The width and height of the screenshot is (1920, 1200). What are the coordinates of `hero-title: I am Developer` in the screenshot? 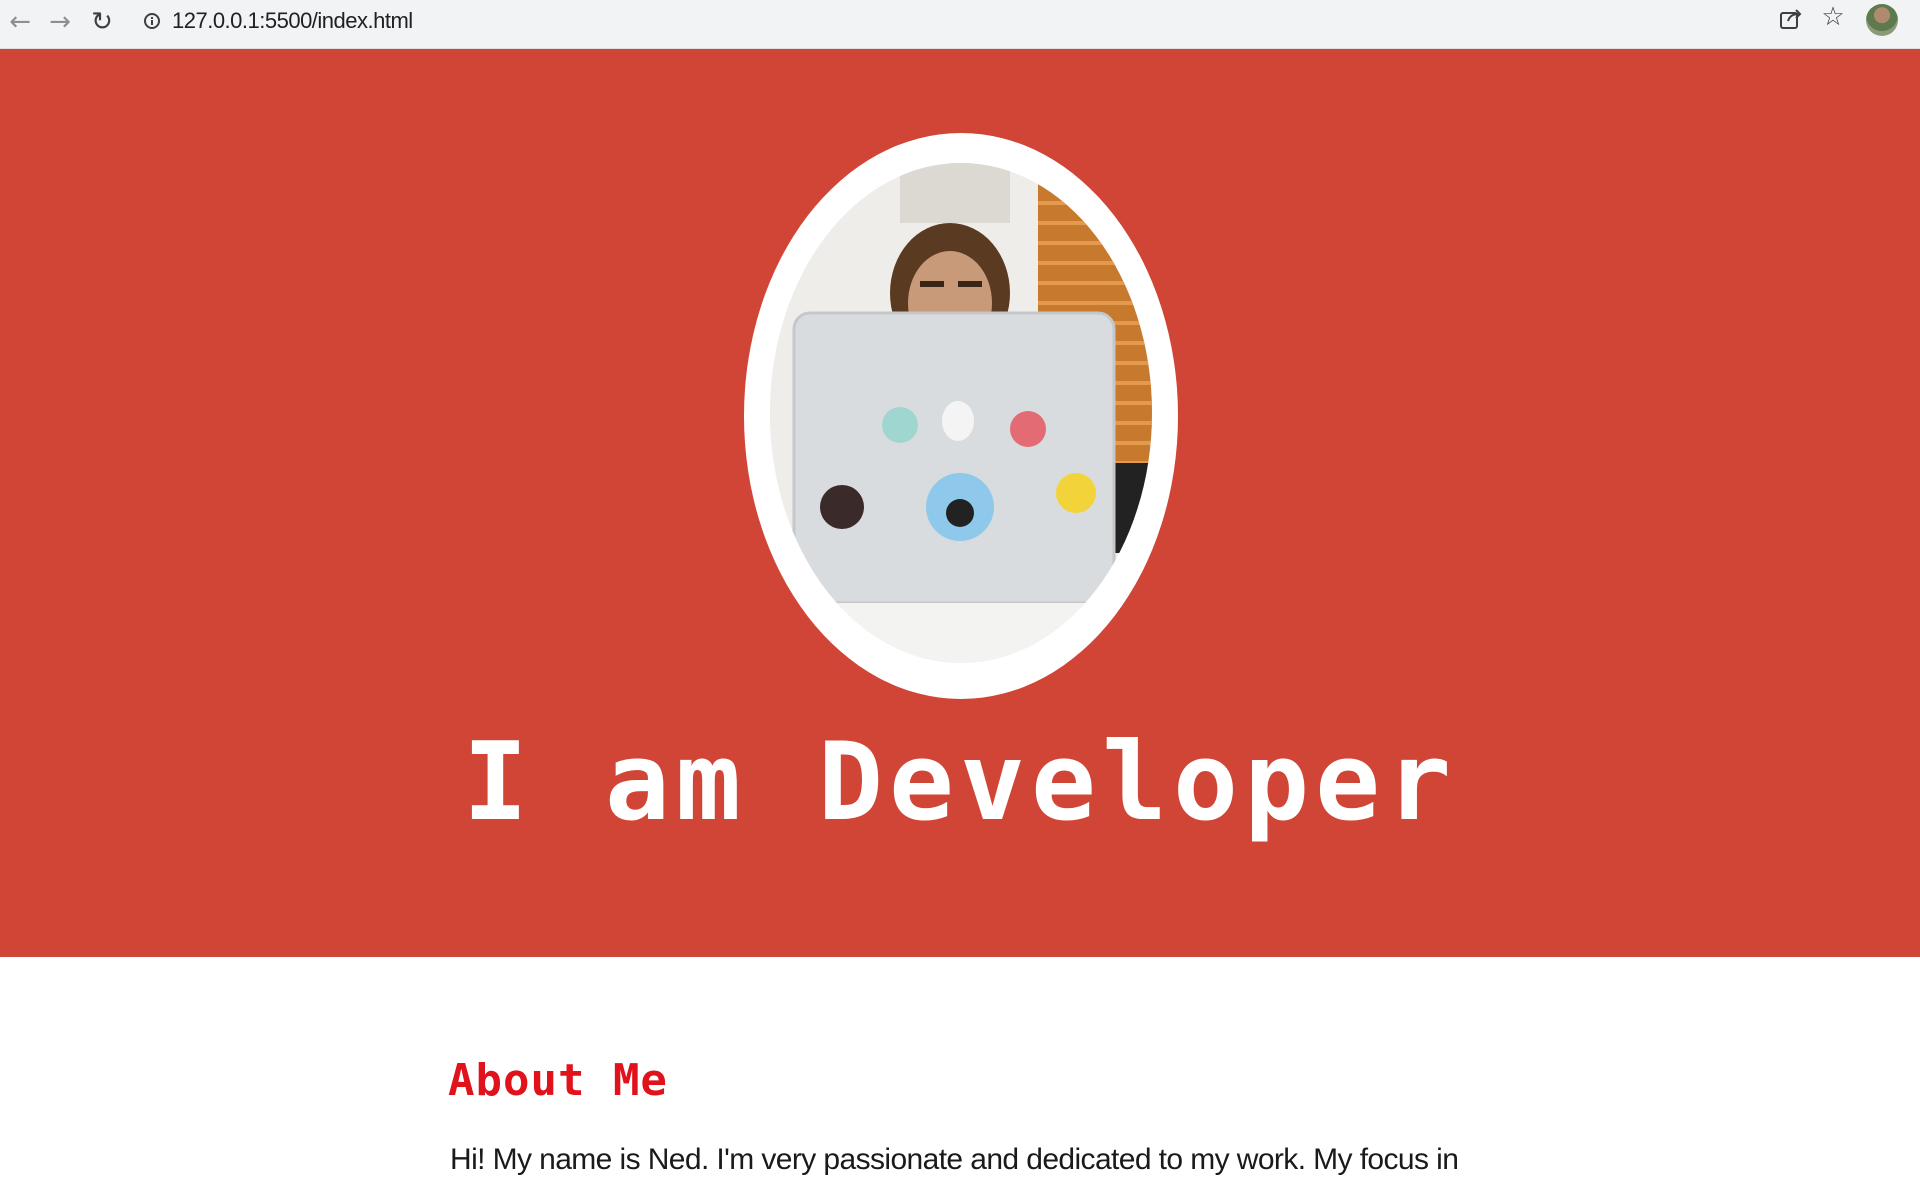 It's located at (960, 782).